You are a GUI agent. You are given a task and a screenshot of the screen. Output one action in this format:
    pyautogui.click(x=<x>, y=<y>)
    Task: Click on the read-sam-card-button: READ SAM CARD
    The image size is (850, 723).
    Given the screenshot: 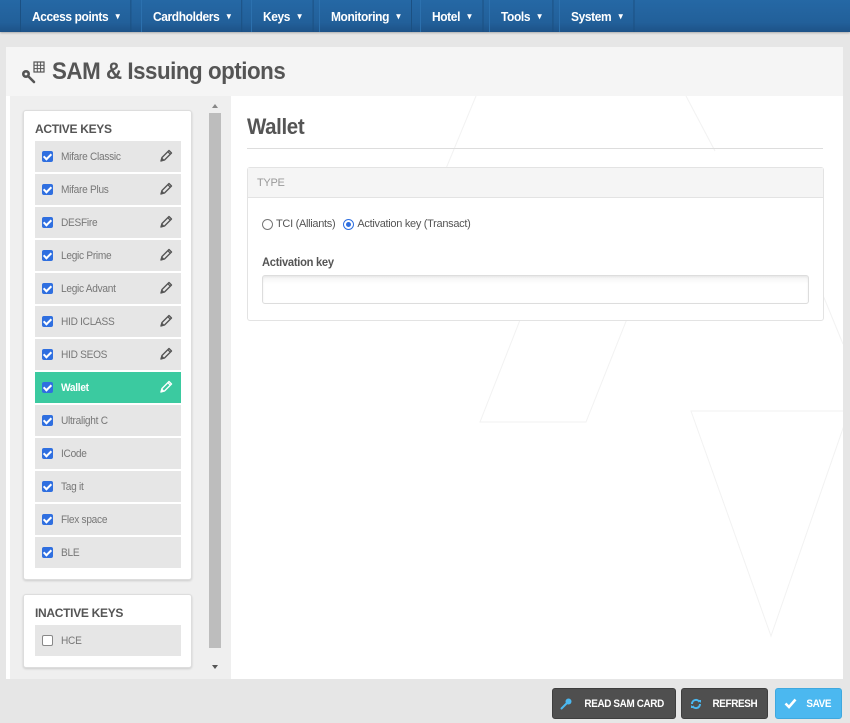 What is the action you would take?
    pyautogui.click(x=614, y=703)
    